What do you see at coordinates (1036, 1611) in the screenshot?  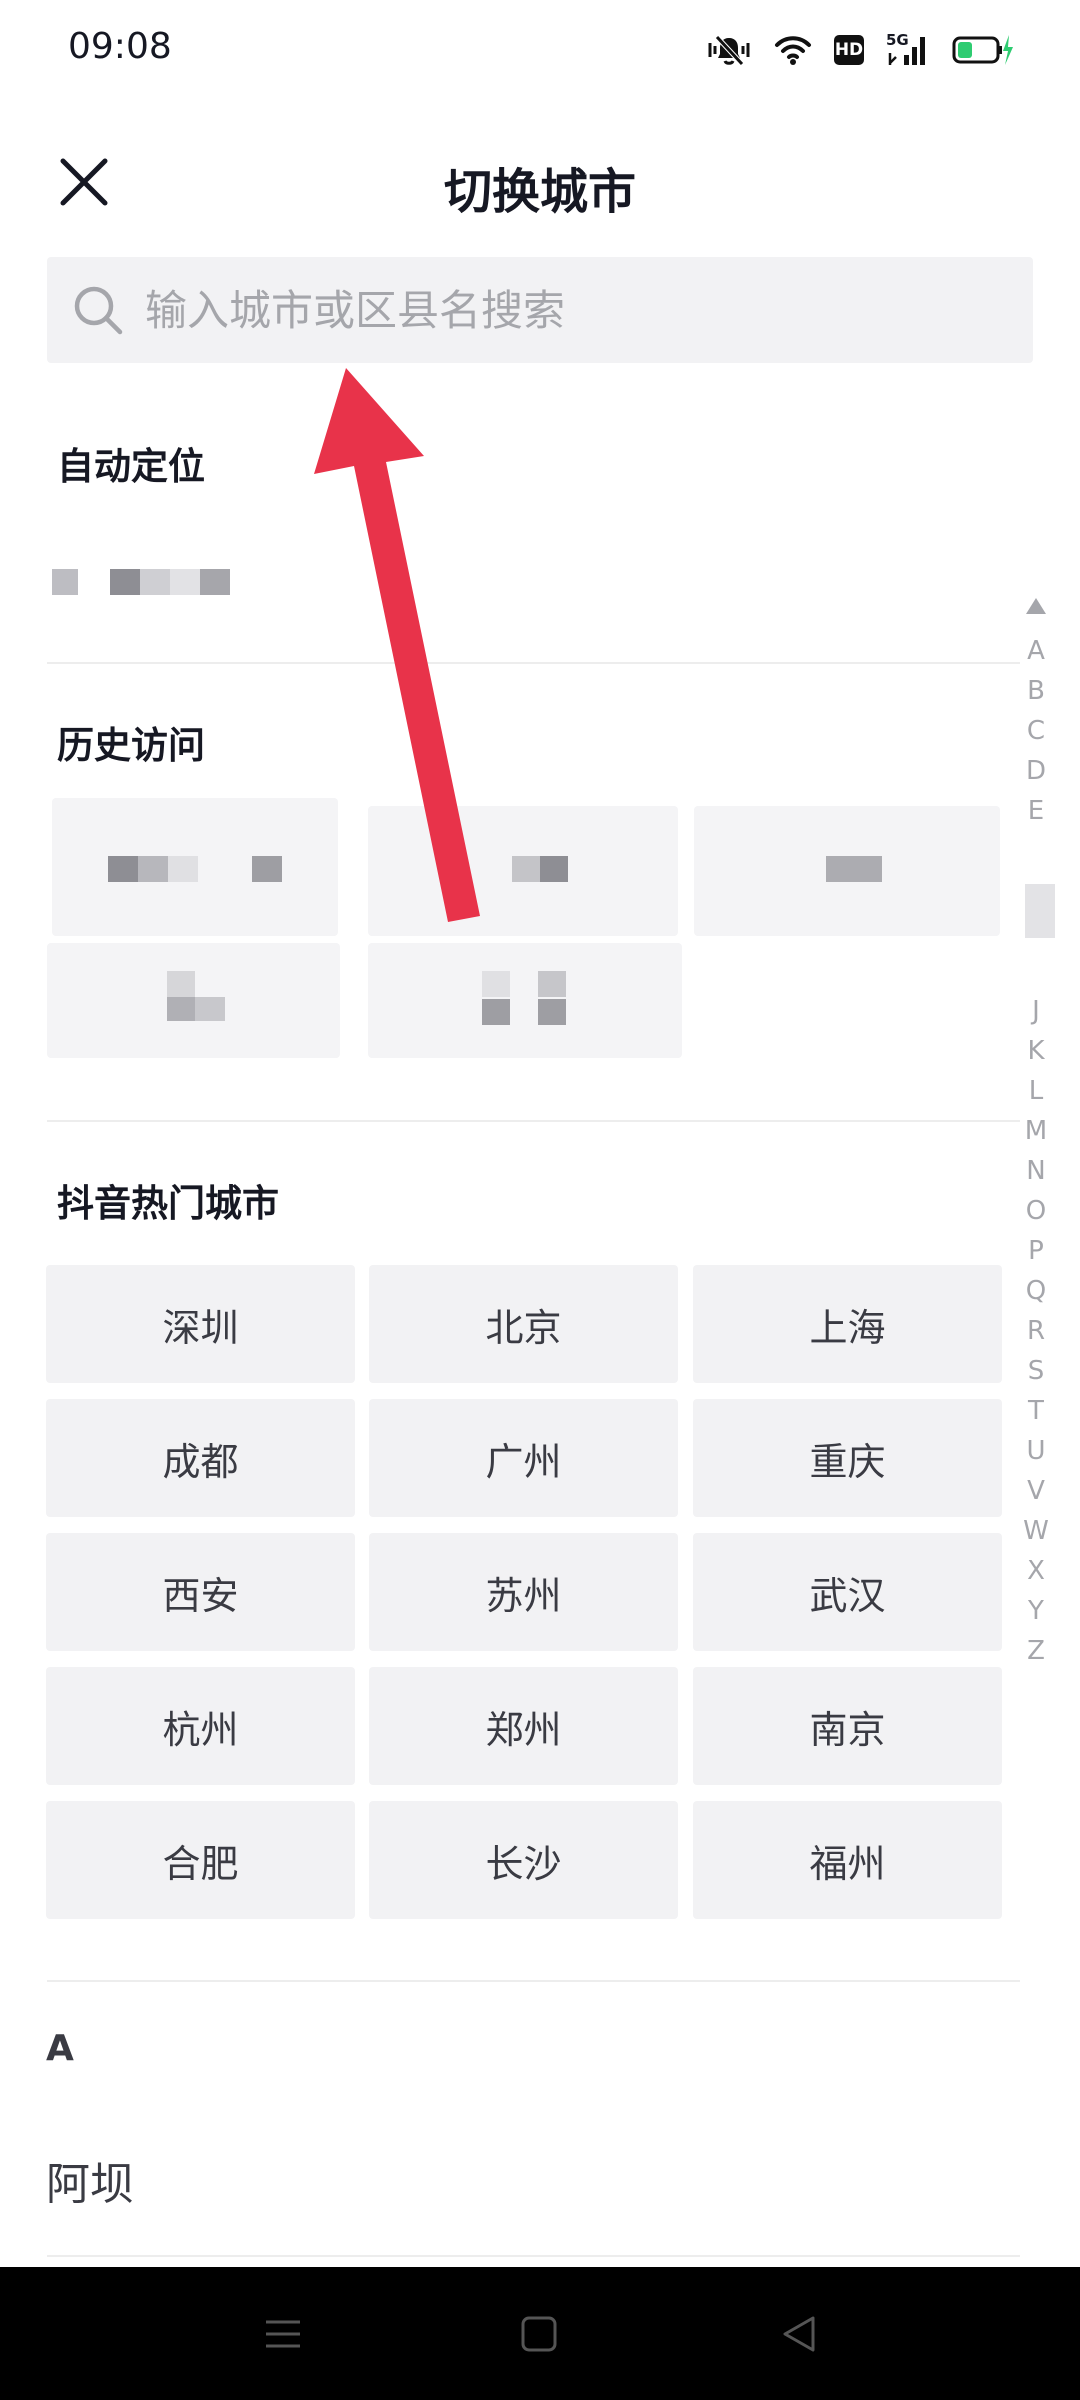 I see `index-letter: Y` at bounding box center [1036, 1611].